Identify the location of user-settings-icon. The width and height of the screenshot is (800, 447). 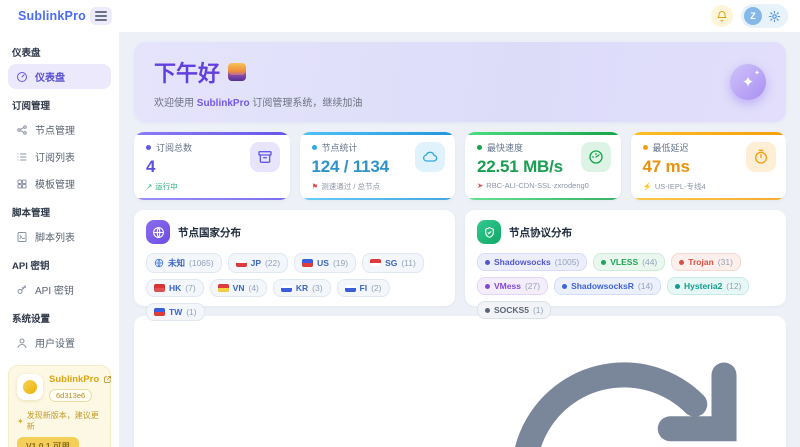
(22, 343).